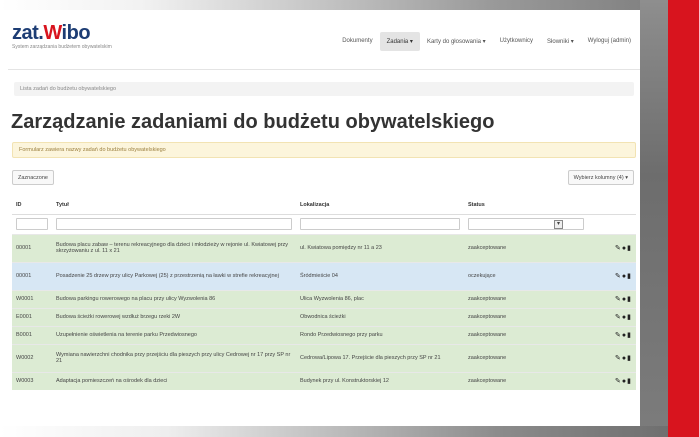 This screenshot has width=699, height=437. I want to click on col-location-header: Lokalizacja, so click(380, 205).